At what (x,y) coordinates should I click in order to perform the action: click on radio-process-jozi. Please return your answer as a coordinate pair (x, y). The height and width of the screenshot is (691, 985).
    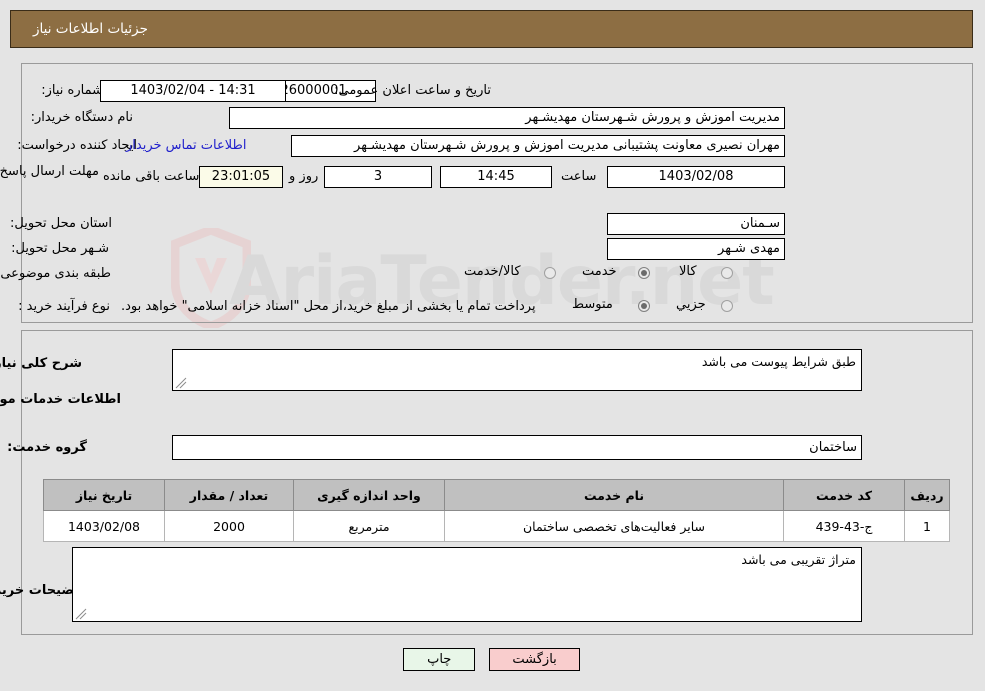
    Looking at the image, I should click on (728, 306).